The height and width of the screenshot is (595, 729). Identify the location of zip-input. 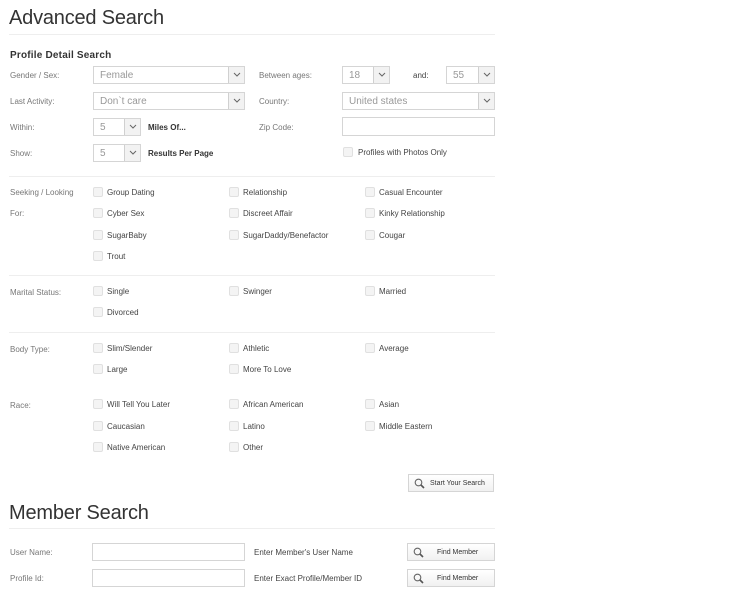
(418, 126).